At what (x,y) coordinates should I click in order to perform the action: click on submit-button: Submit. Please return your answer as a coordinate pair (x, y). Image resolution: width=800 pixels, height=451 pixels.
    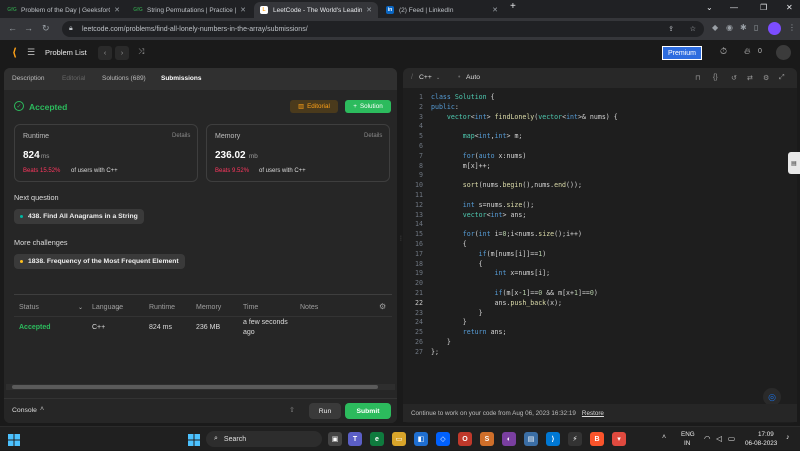
    Looking at the image, I should click on (368, 411).